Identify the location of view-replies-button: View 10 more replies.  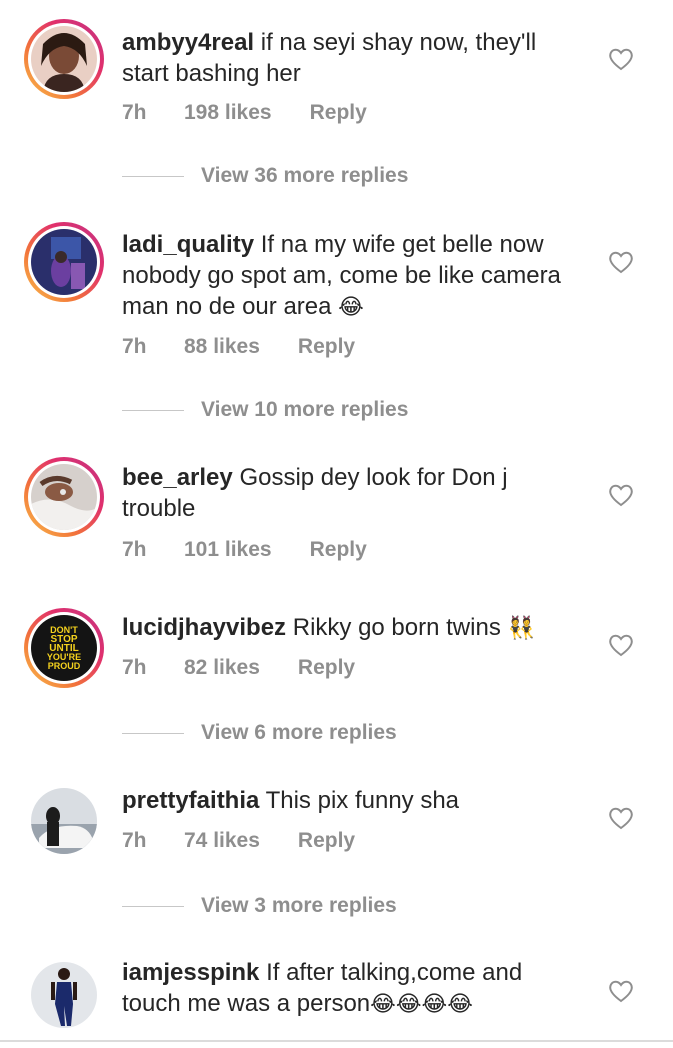
(265, 410).